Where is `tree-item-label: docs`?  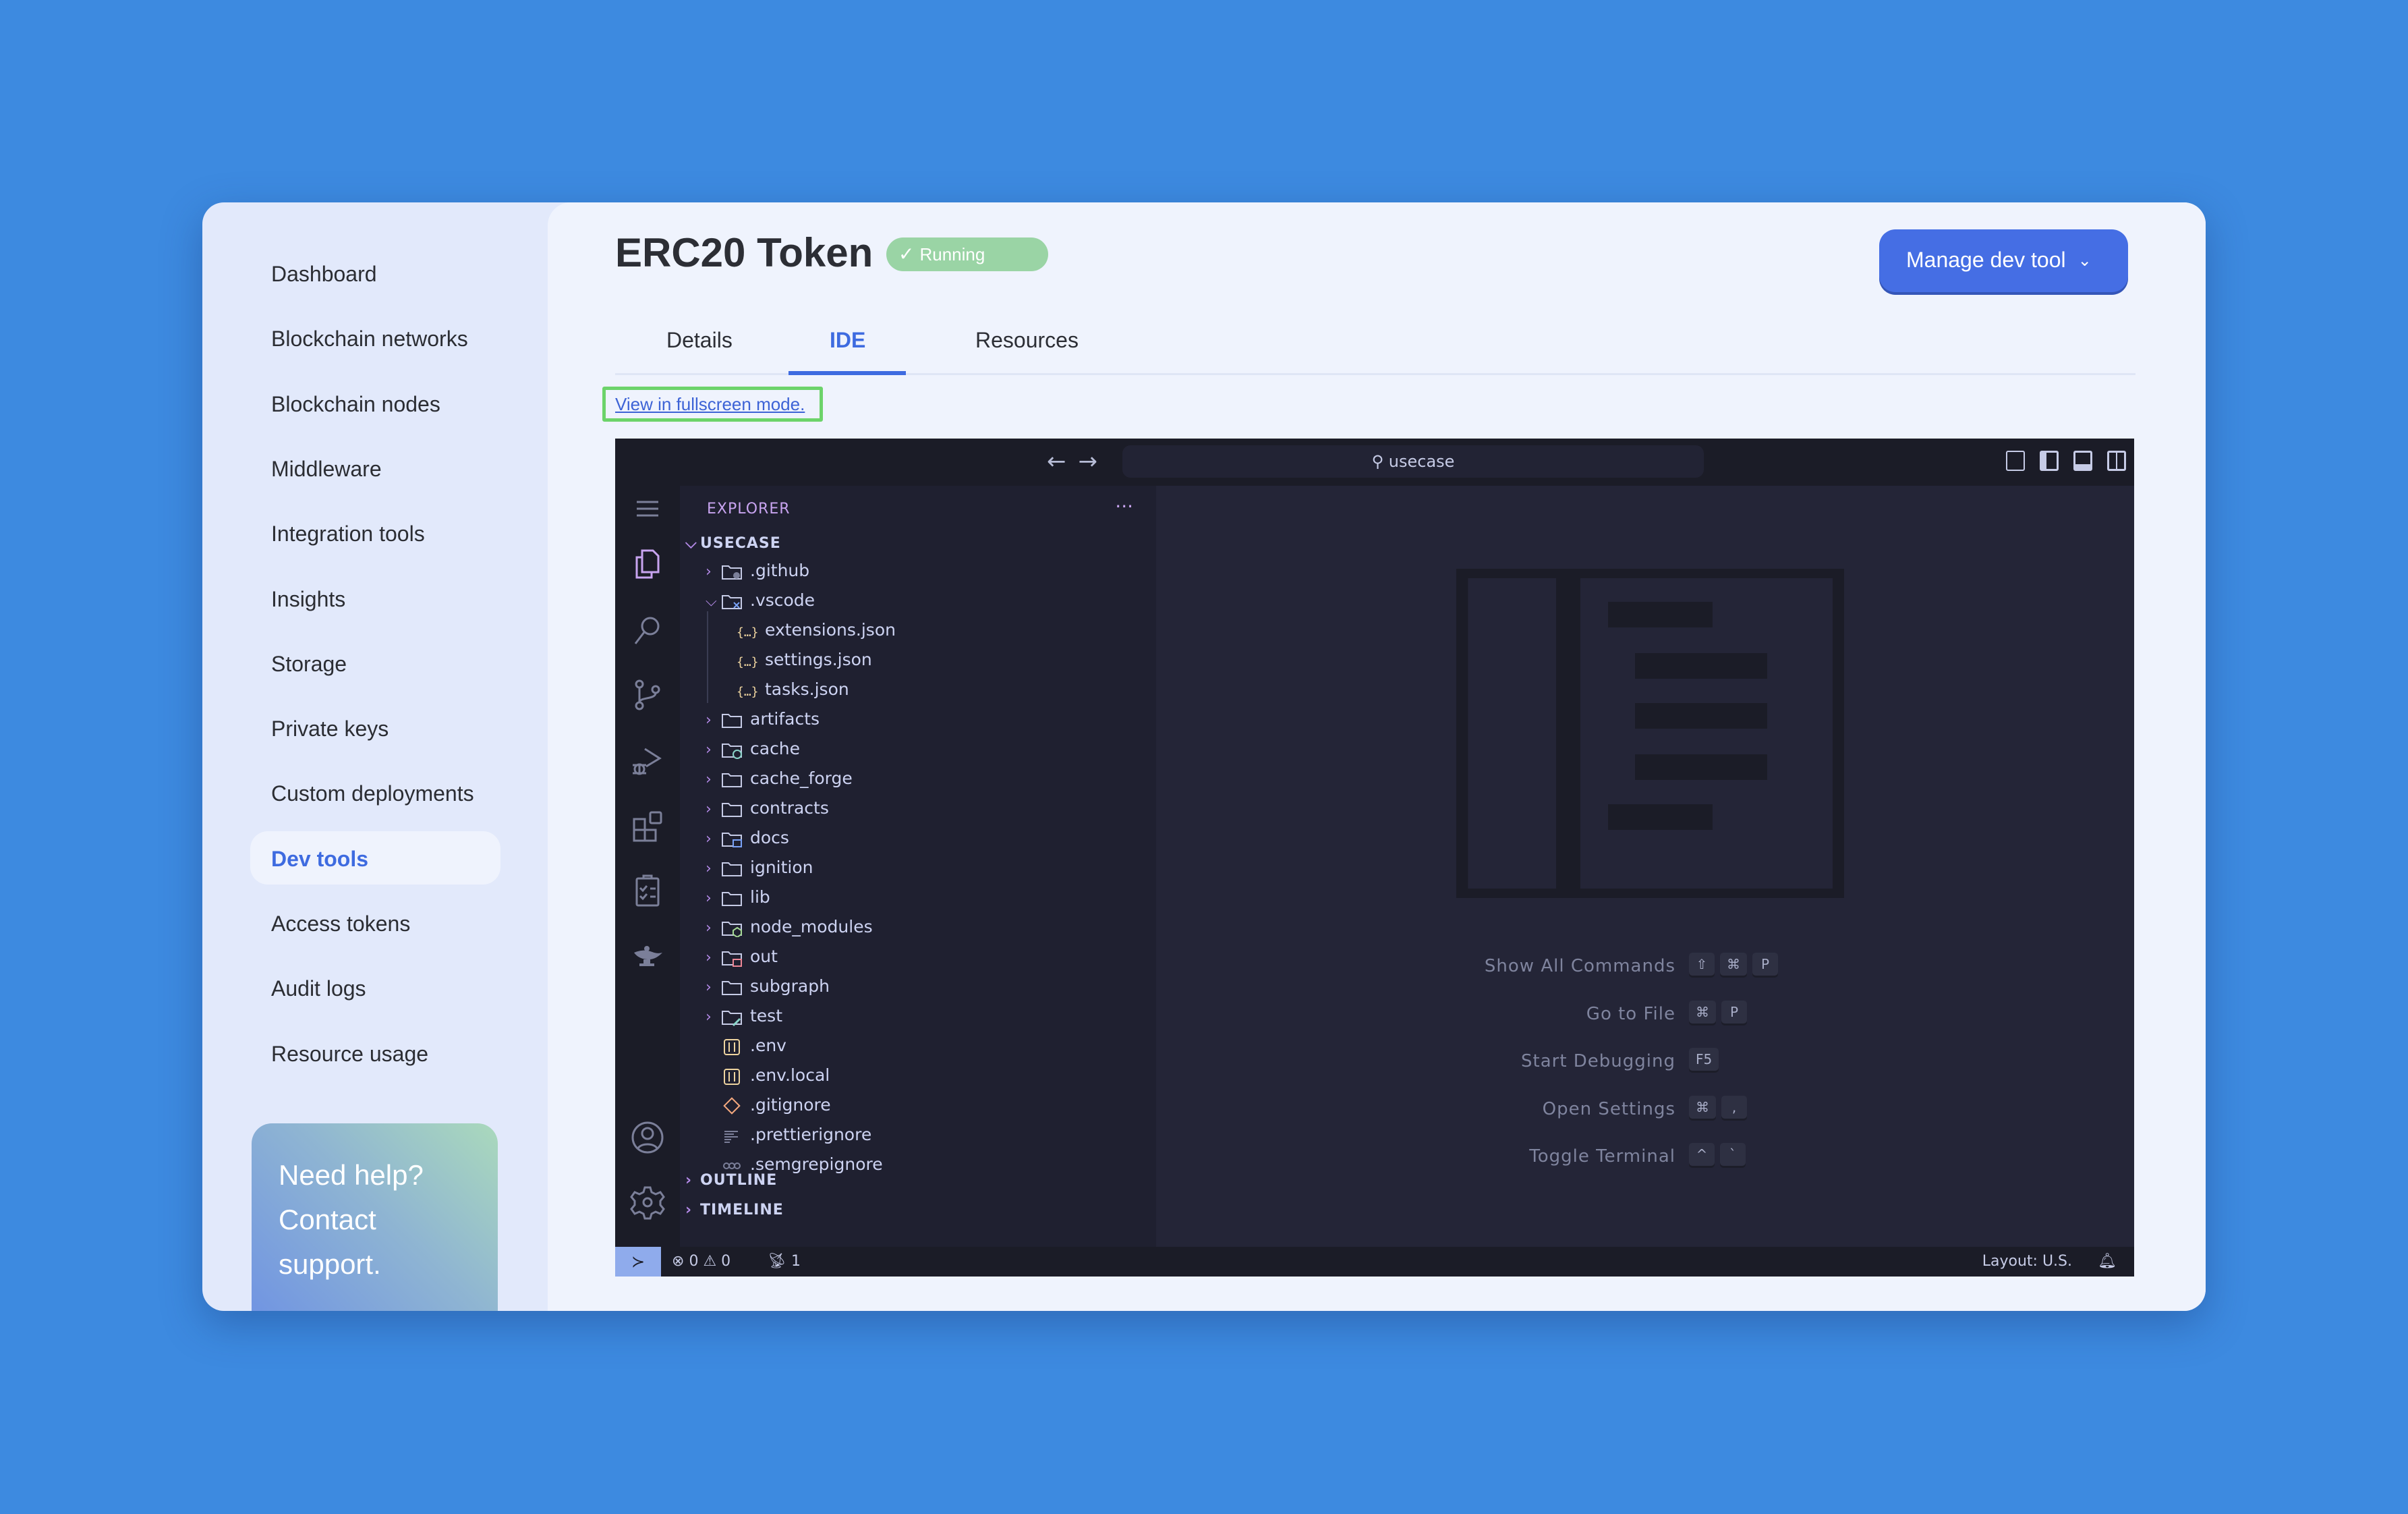 tree-item-label: docs is located at coordinates (770, 837).